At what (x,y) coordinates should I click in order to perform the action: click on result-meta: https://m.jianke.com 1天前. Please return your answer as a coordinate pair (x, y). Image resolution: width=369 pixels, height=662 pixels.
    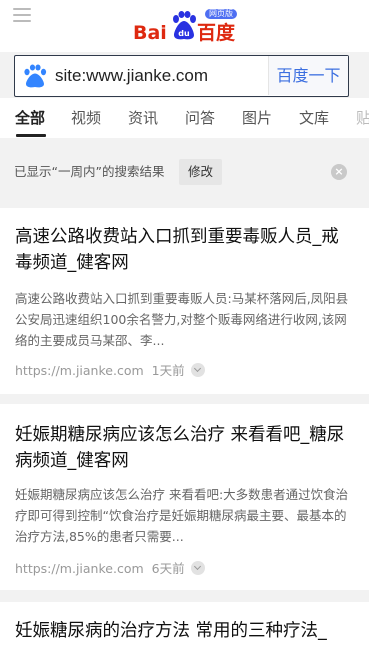
    Looking at the image, I should click on (110, 371).